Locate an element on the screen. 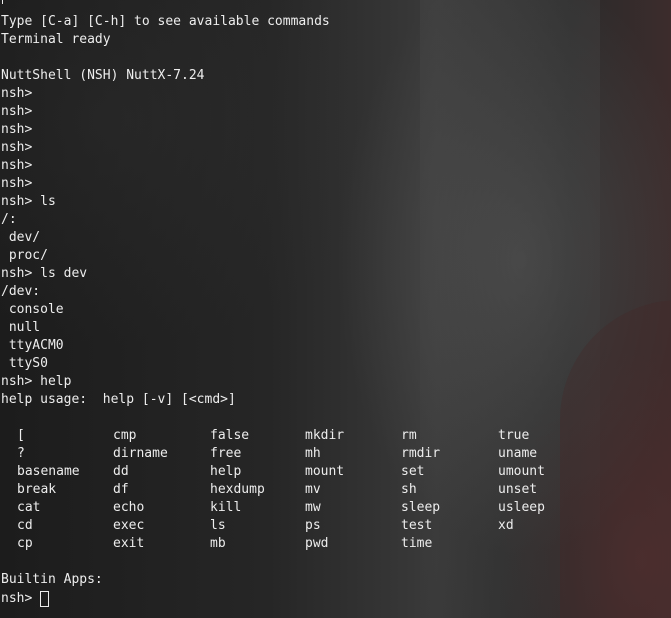 Image resolution: width=671 pixels, height=618 pixels. command-cell: time is located at coordinates (417, 543).